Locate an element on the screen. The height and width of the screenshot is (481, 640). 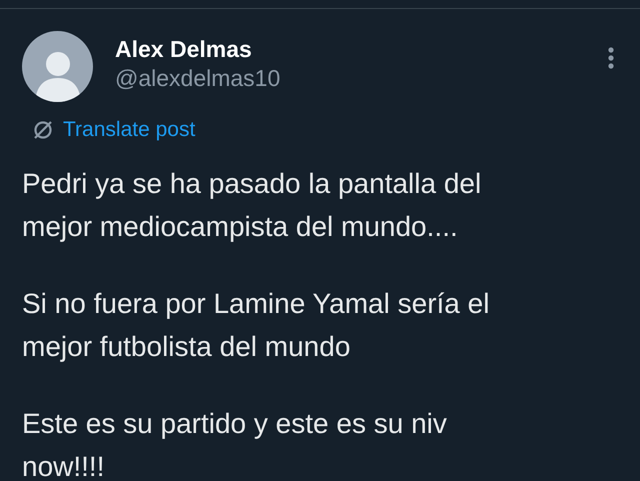
translate-post-link: Translate post is located at coordinates (129, 130).